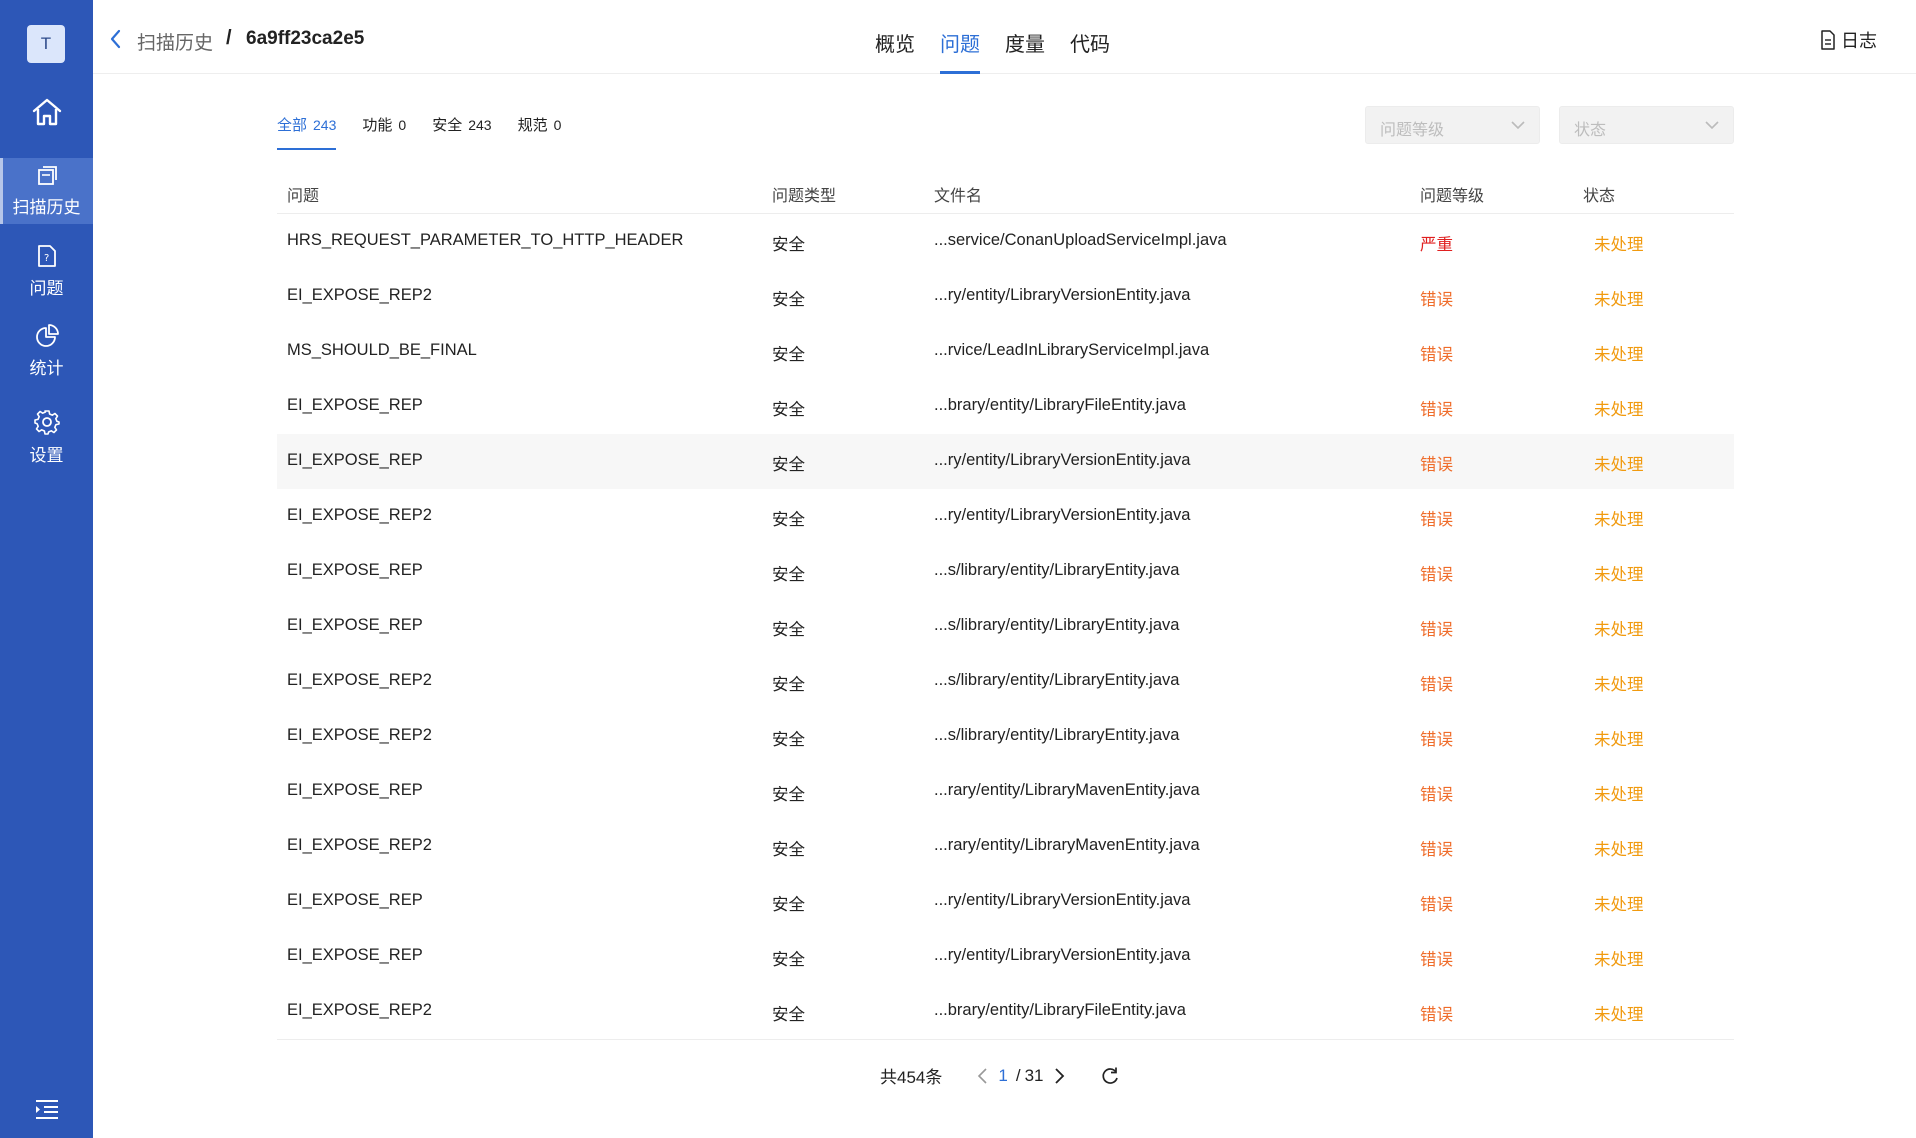 The height and width of the screenshot is (1138, 1916). What do you see at coordinates (1059, 1076) in the screenshot?
I see `next-page-icon` at bounding box center [1059, 1076].